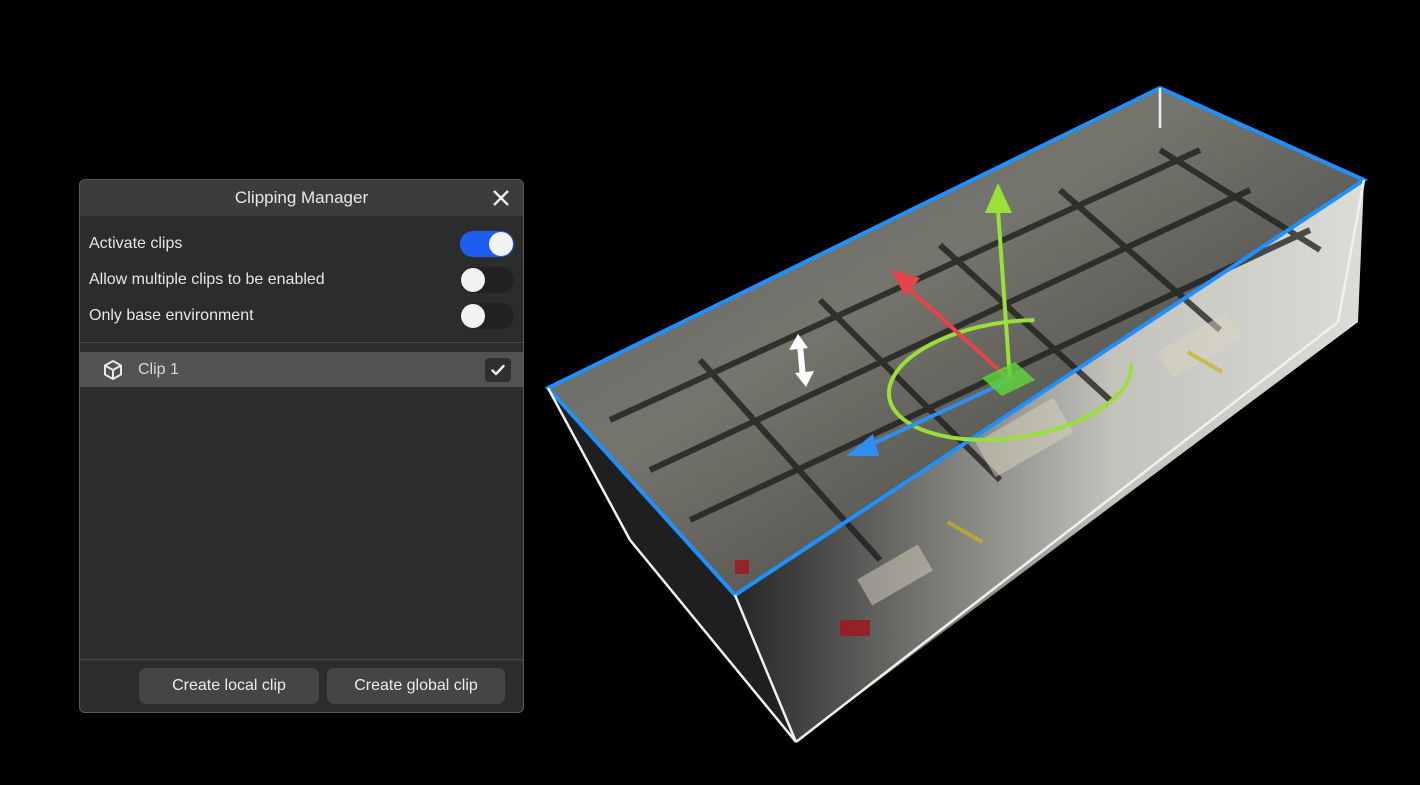 The height and width of the screenshot is (785, 1420). Describe the element at coordinates (301, 316) in the screenshot. I see `toggle-row-only-base-environment: Only base environment` at that location.